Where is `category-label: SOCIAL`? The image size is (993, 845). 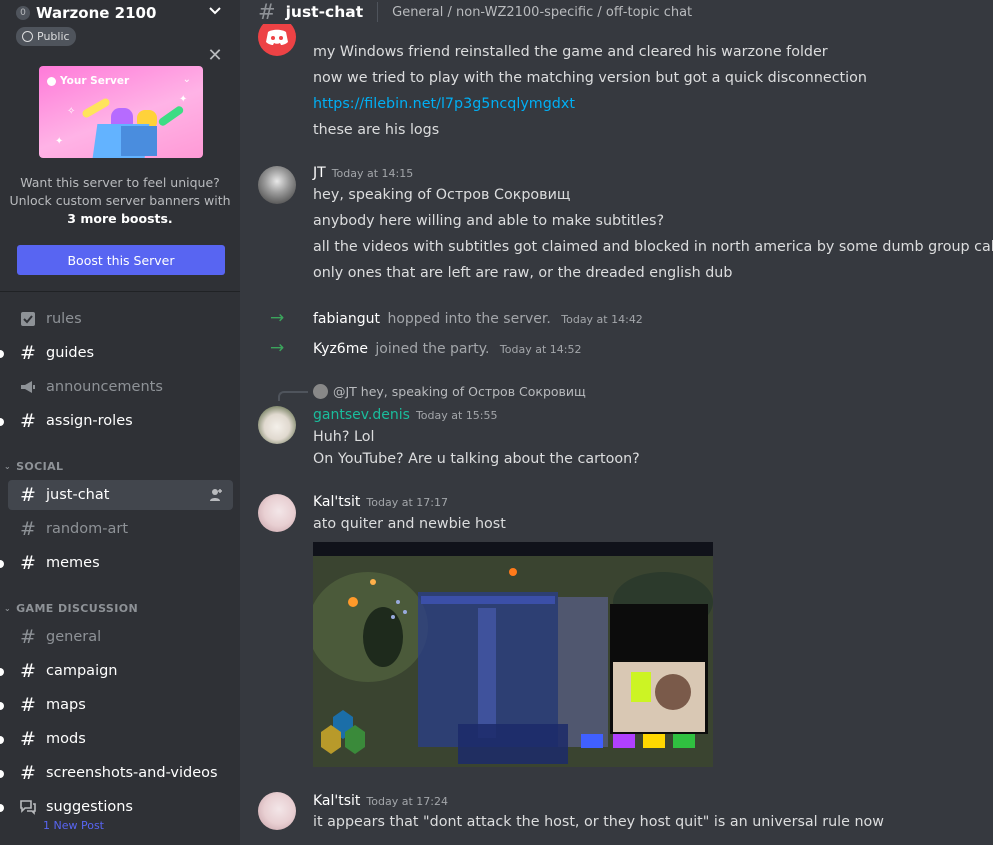
category-label: SOCIAL is located at coordinates (40, 466).